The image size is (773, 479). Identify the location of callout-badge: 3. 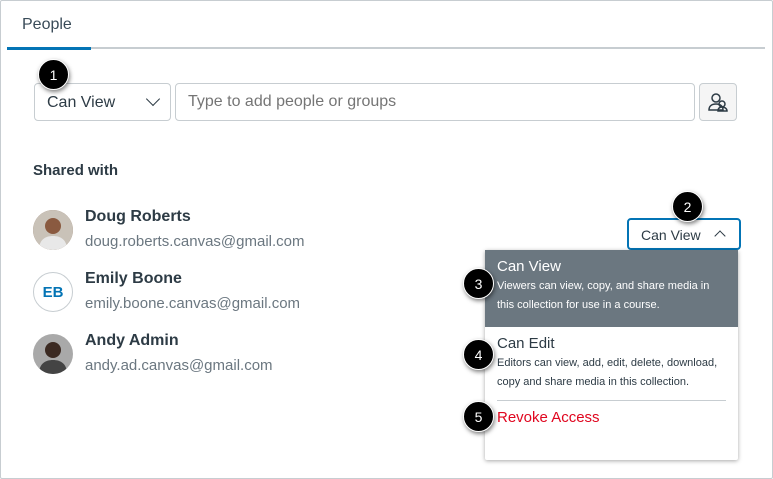
(478, 283).